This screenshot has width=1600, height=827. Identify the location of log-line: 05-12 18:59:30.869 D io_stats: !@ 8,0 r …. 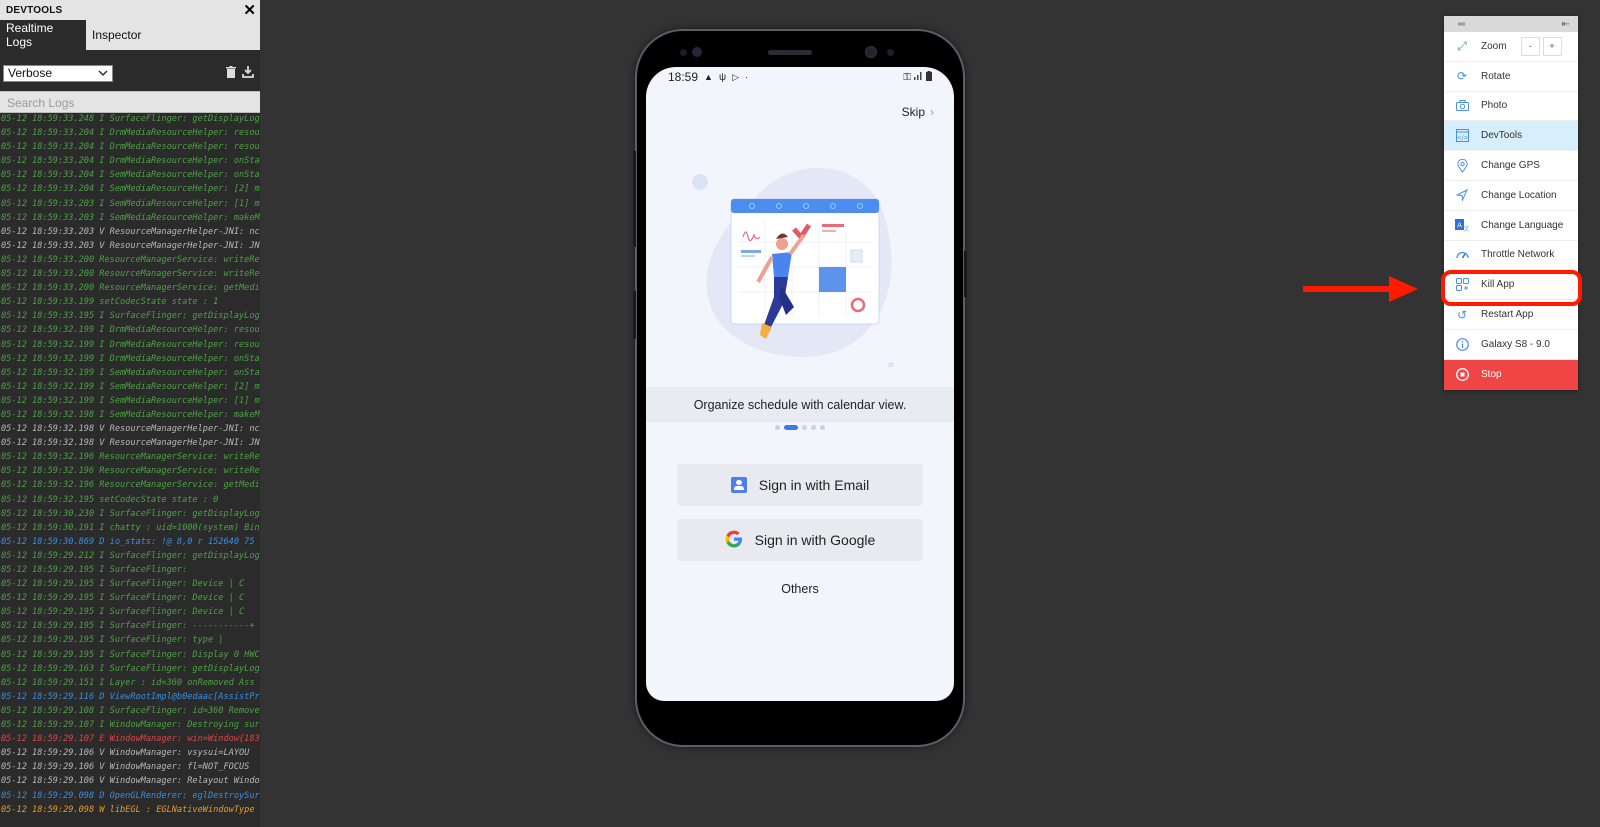
(128, 541).